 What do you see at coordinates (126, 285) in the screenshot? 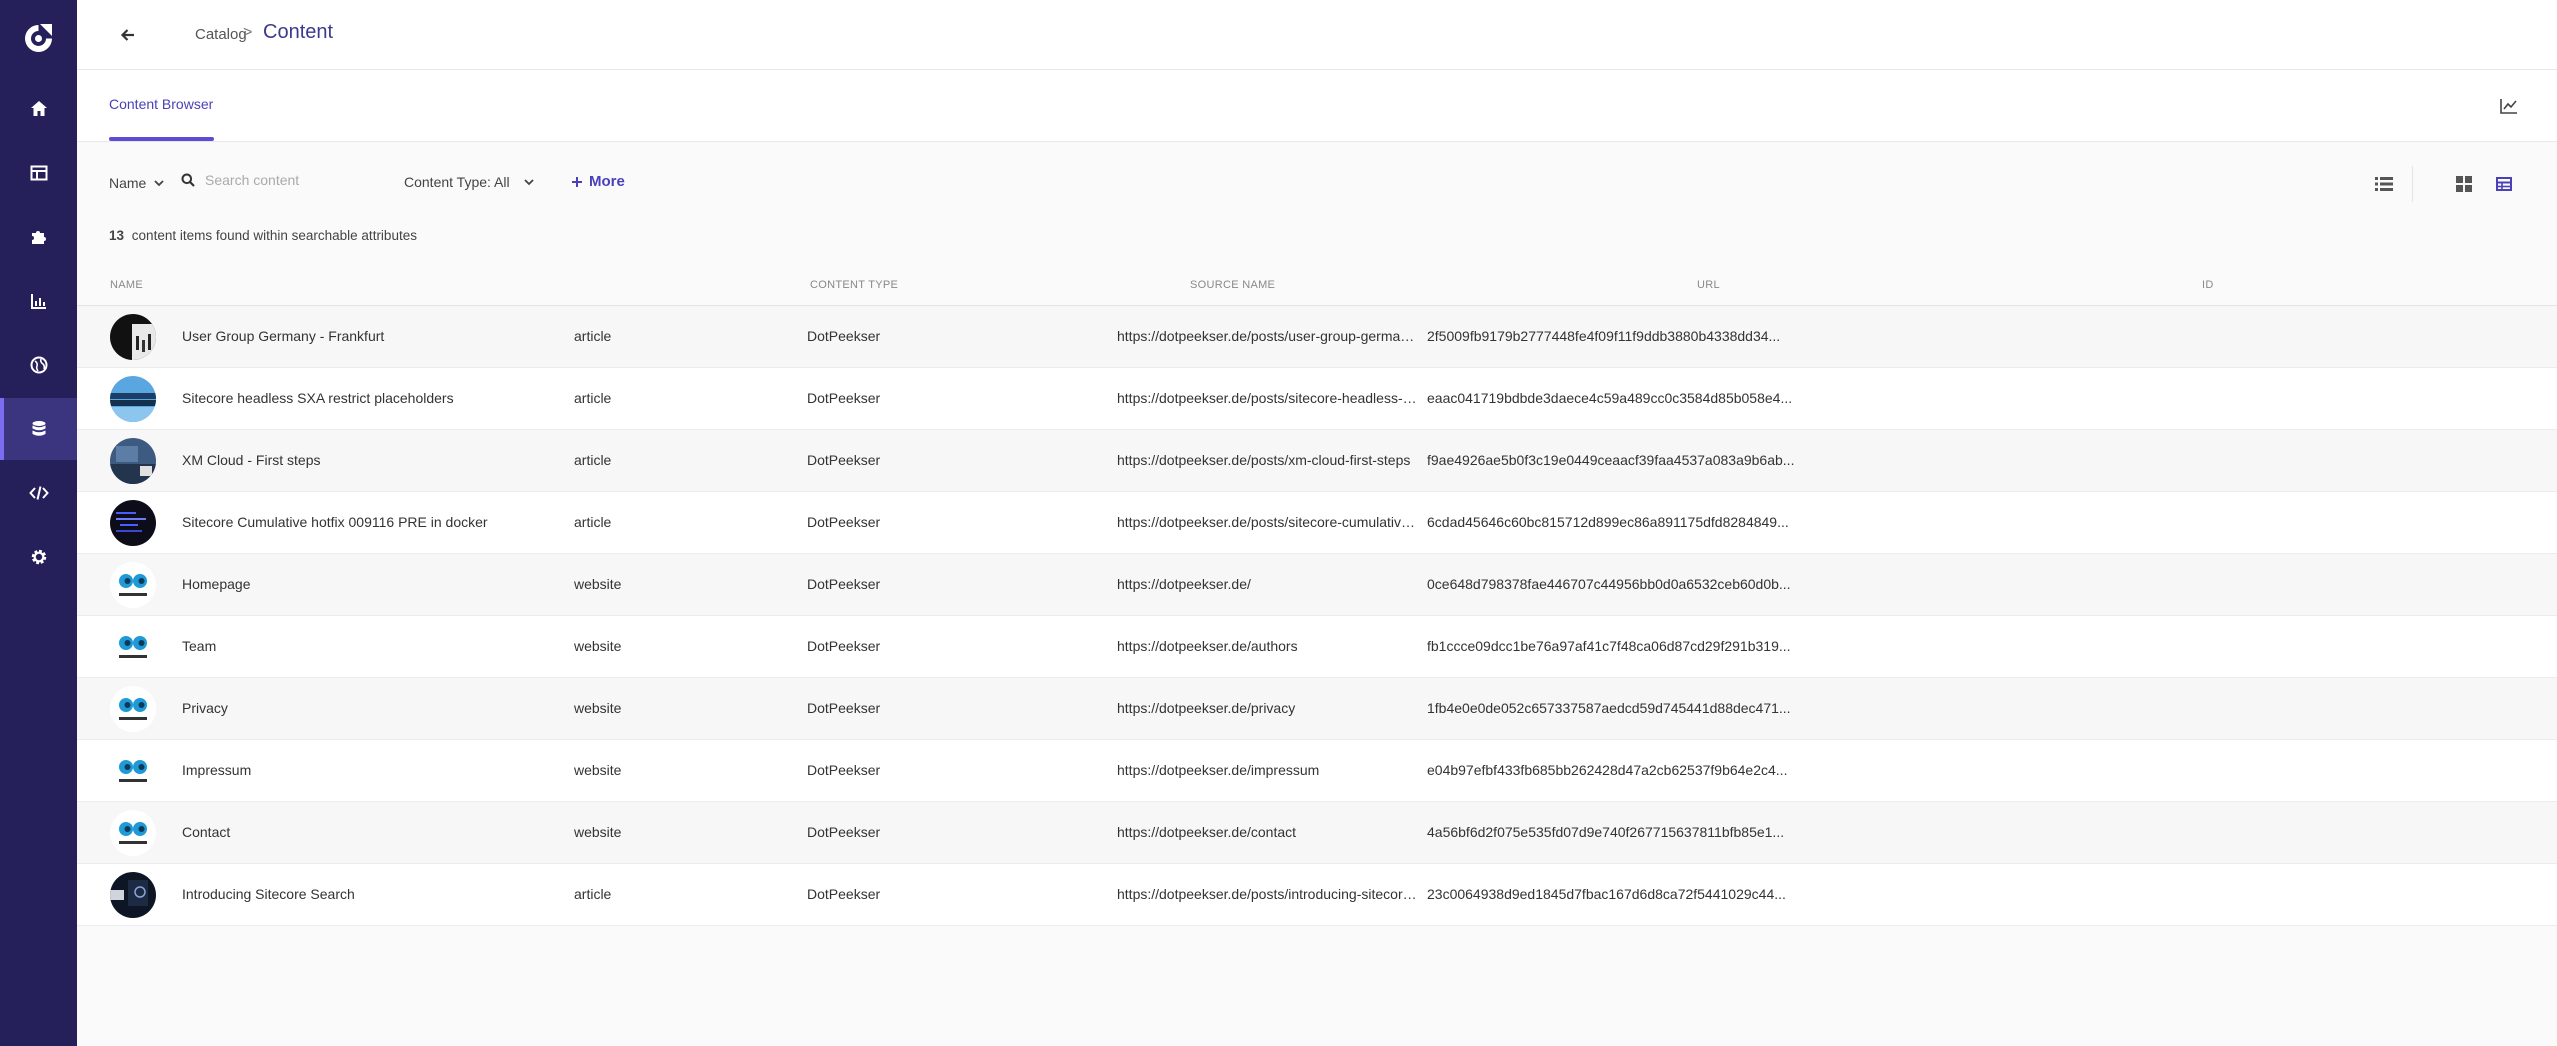
I see `column-header-name: NAME` at bounding box center [126, 285].